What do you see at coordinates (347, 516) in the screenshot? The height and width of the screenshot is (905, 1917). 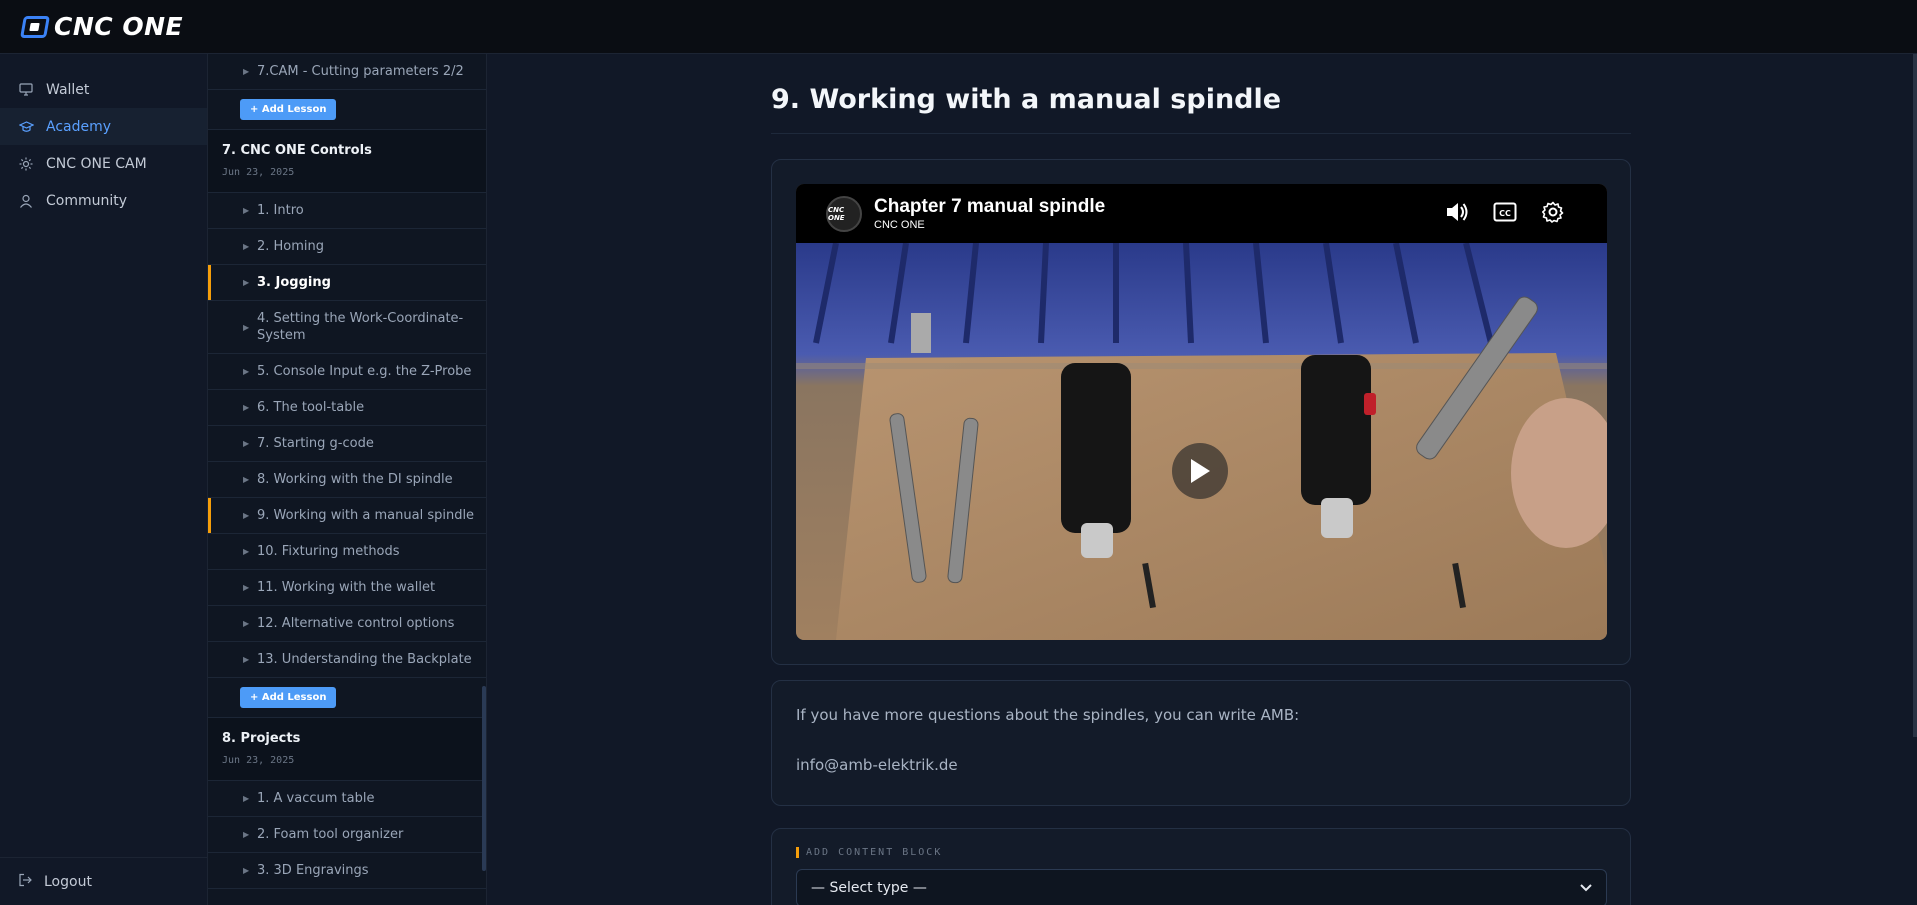 I see `lesson-item-active: ▶ 9. Working with a manual spindle` at bounding box center [347, 516].